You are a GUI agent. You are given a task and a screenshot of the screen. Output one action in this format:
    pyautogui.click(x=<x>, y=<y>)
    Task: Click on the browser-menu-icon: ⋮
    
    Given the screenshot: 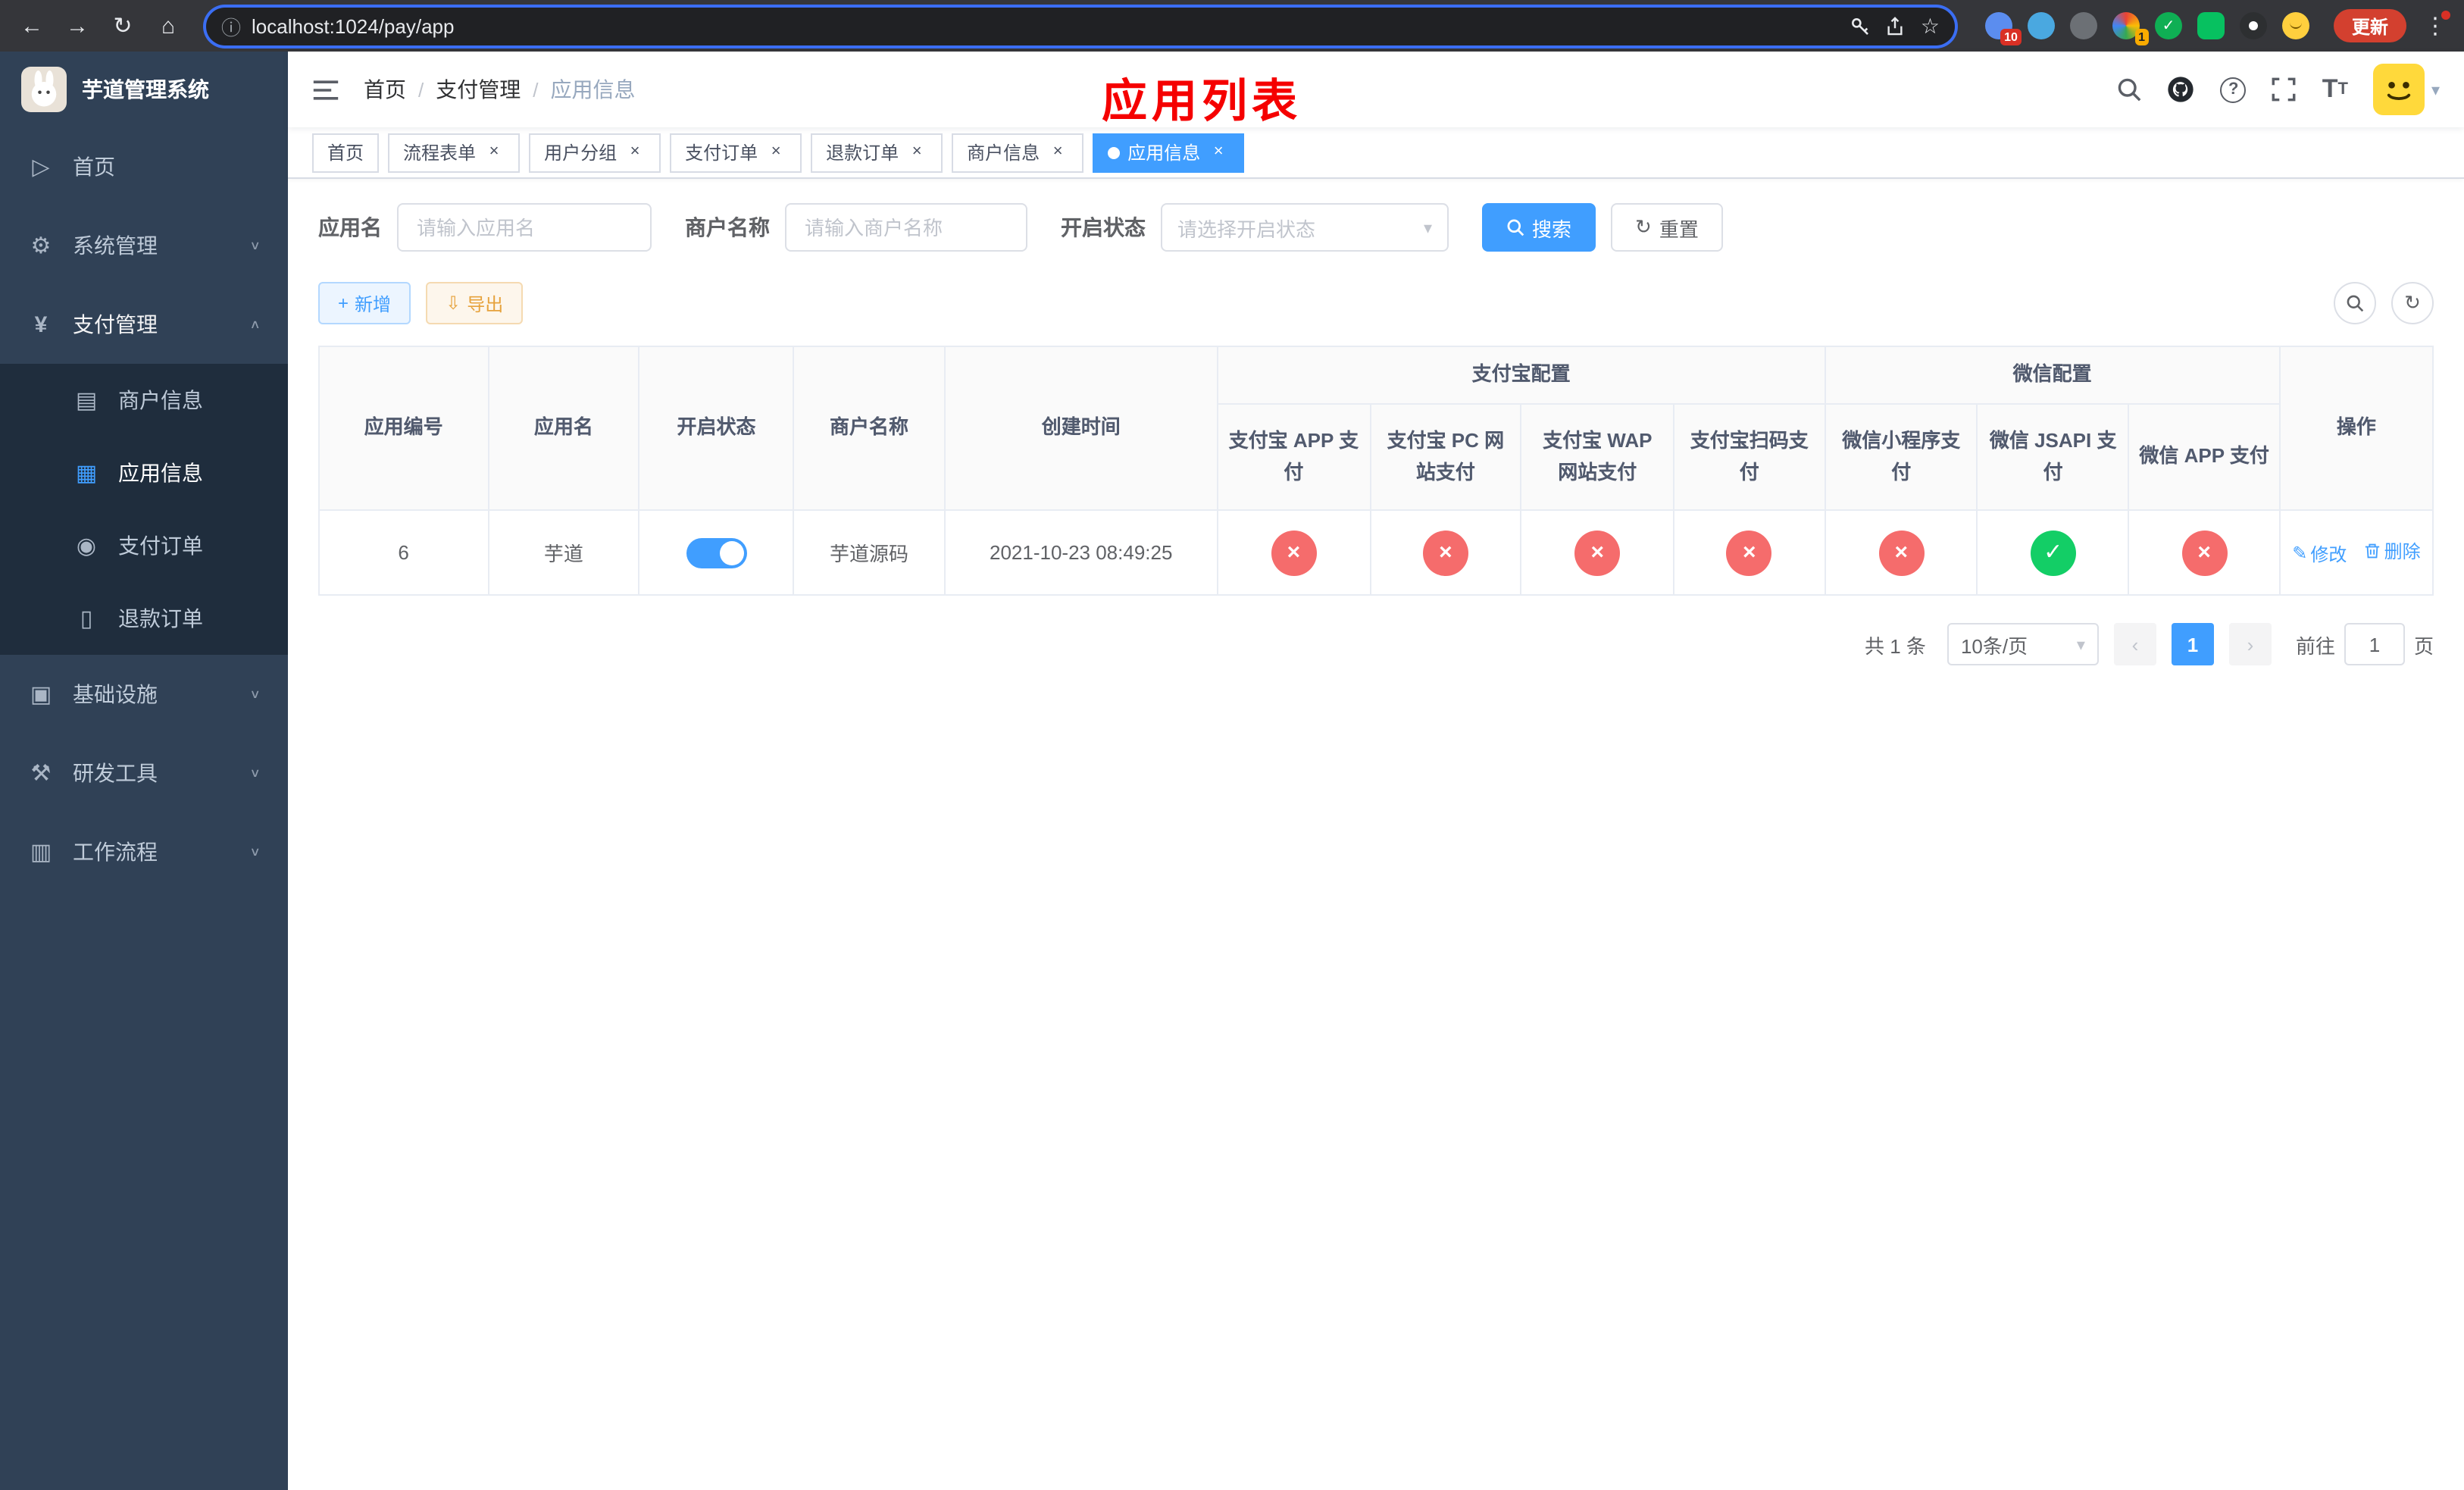 What is the action you would take?
    pyautogui.click(x=2435, y=25)
    